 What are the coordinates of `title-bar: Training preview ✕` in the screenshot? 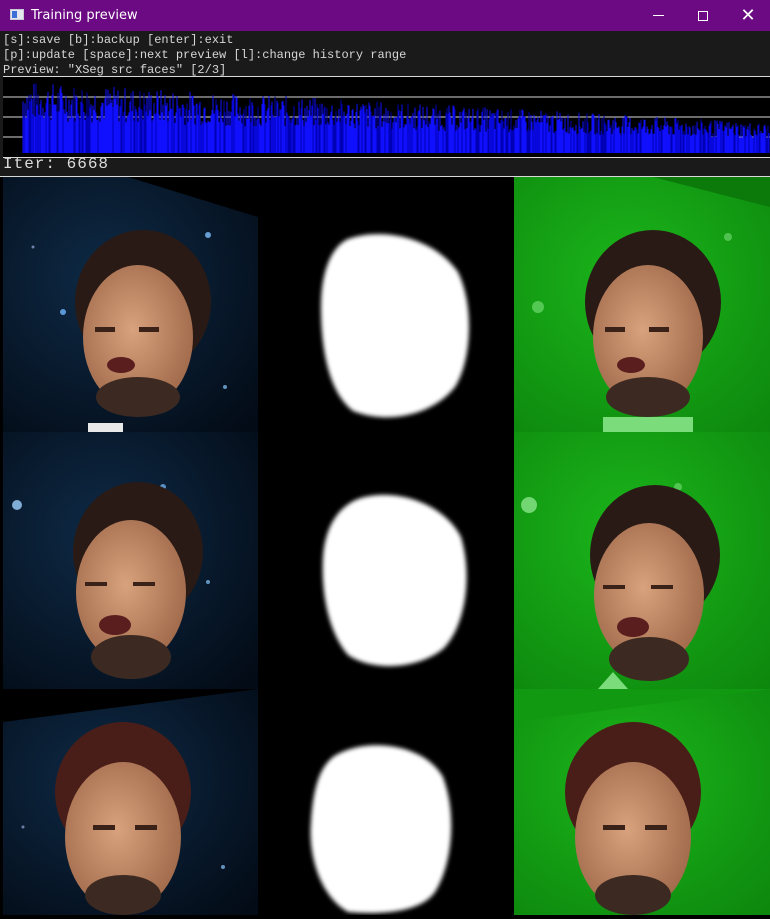 It's located at (385, 15).